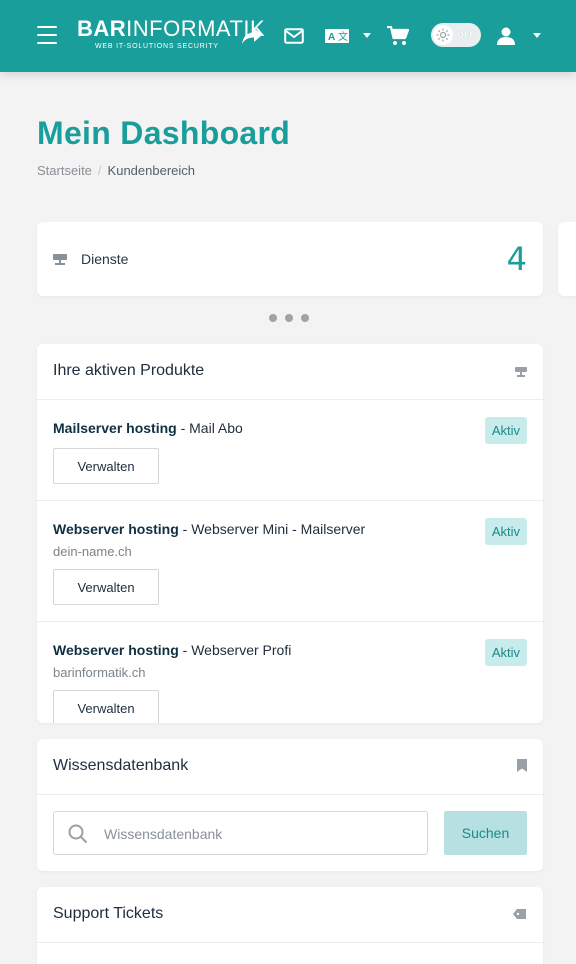 The height and width of the screenshot is (964, 576). Describe the element at coordinates (240, 833) in the screenshot. I see `knowledgebase-search-input: Wissensdatenbank` at that location.